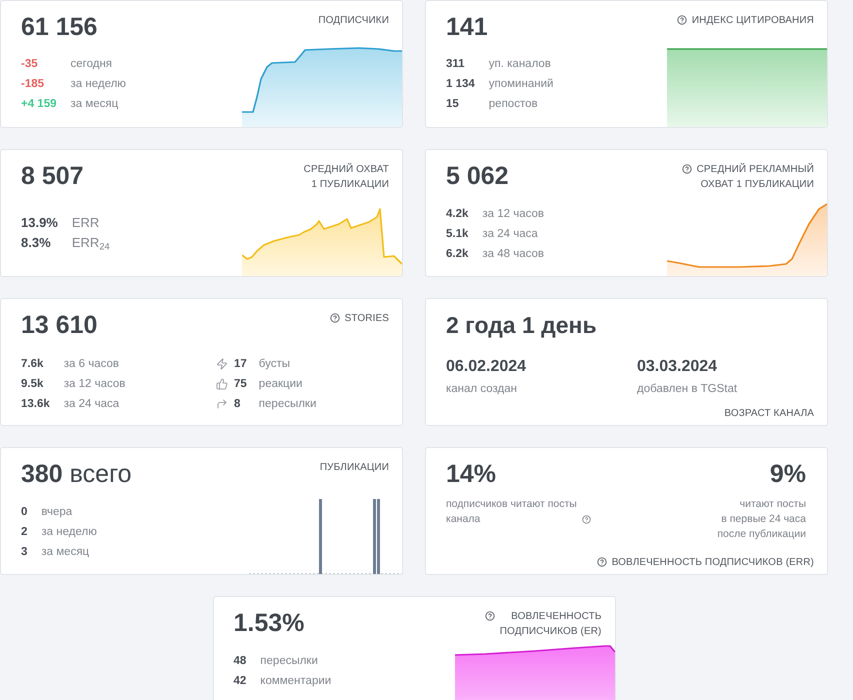 The height and width of the screenshot is (700, 853). I want to click on stat-value: -35, so click(30, 64).